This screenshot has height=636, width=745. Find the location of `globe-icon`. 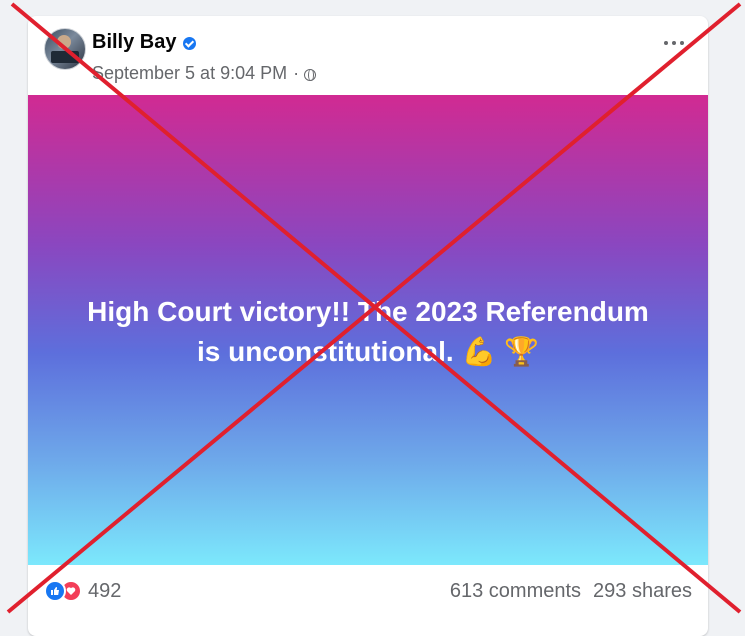

globe-icon is located at coordinates (310, 75).